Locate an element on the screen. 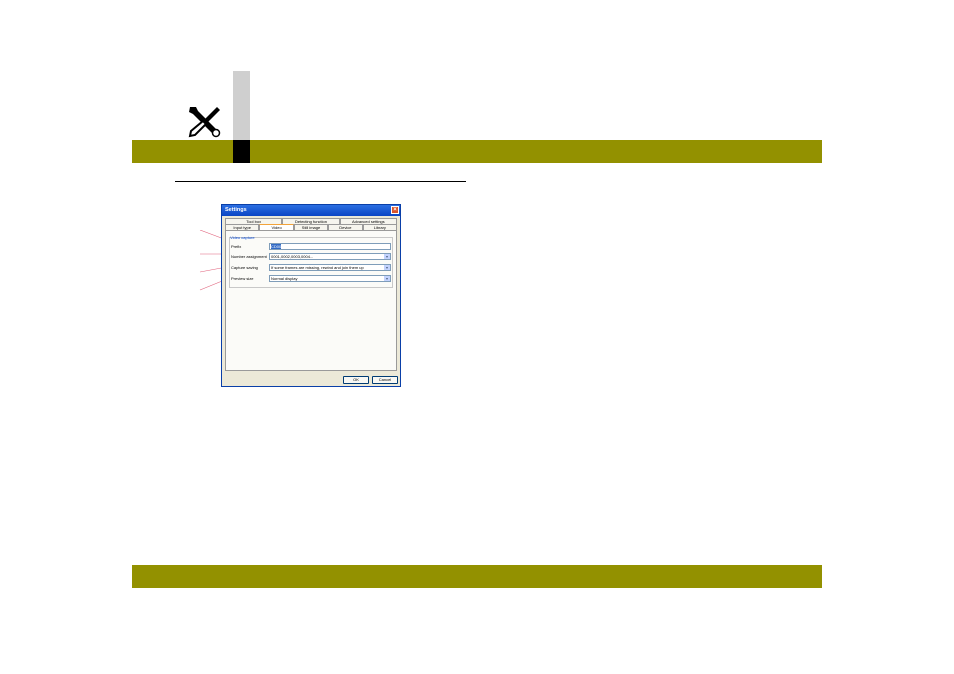 This screenshot has height=674, width=954. preview-size-value: Normal display is located at coordinates (284, 278).